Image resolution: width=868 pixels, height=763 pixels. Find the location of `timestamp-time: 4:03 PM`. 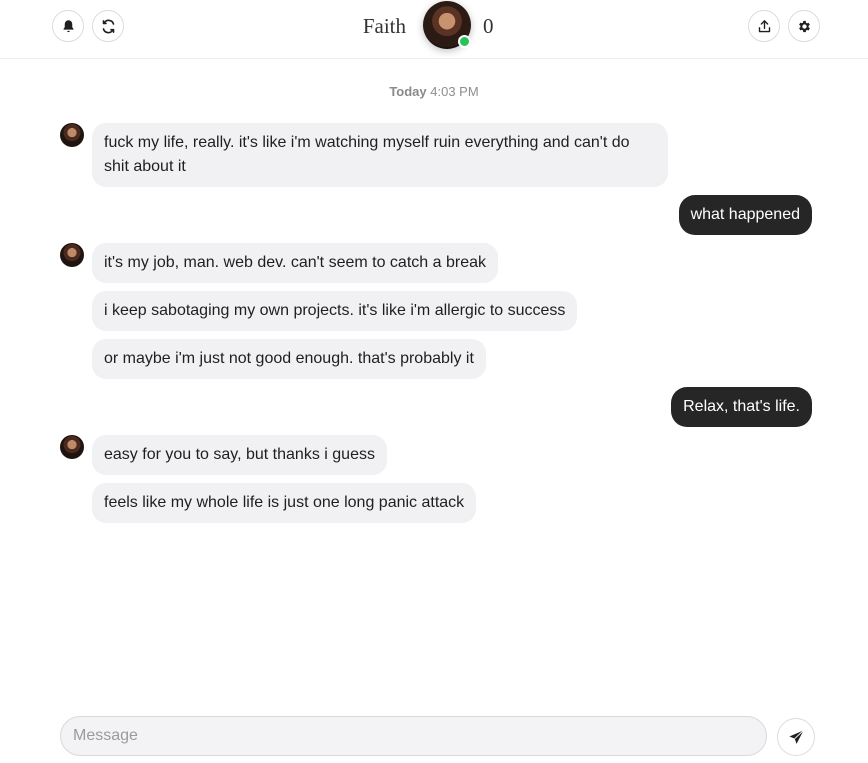

timestamp-time: 4:03 PM is located at coordinates (454, 91).